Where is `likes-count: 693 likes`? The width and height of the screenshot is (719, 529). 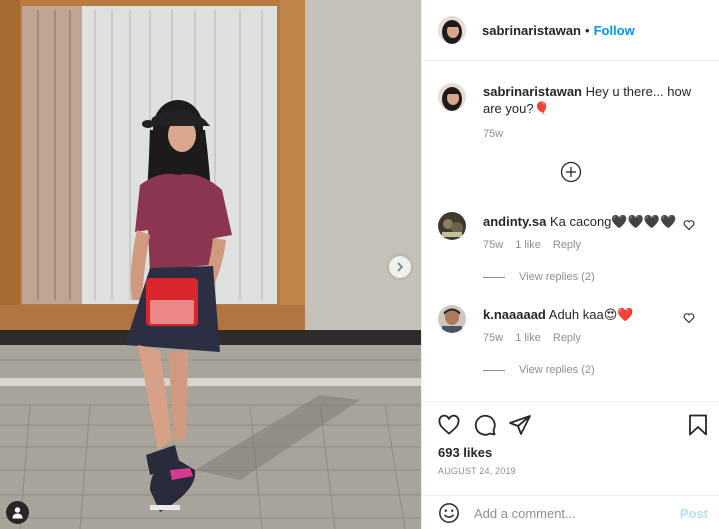 likes-count: 693 likes is located at coordinates (465, 452).